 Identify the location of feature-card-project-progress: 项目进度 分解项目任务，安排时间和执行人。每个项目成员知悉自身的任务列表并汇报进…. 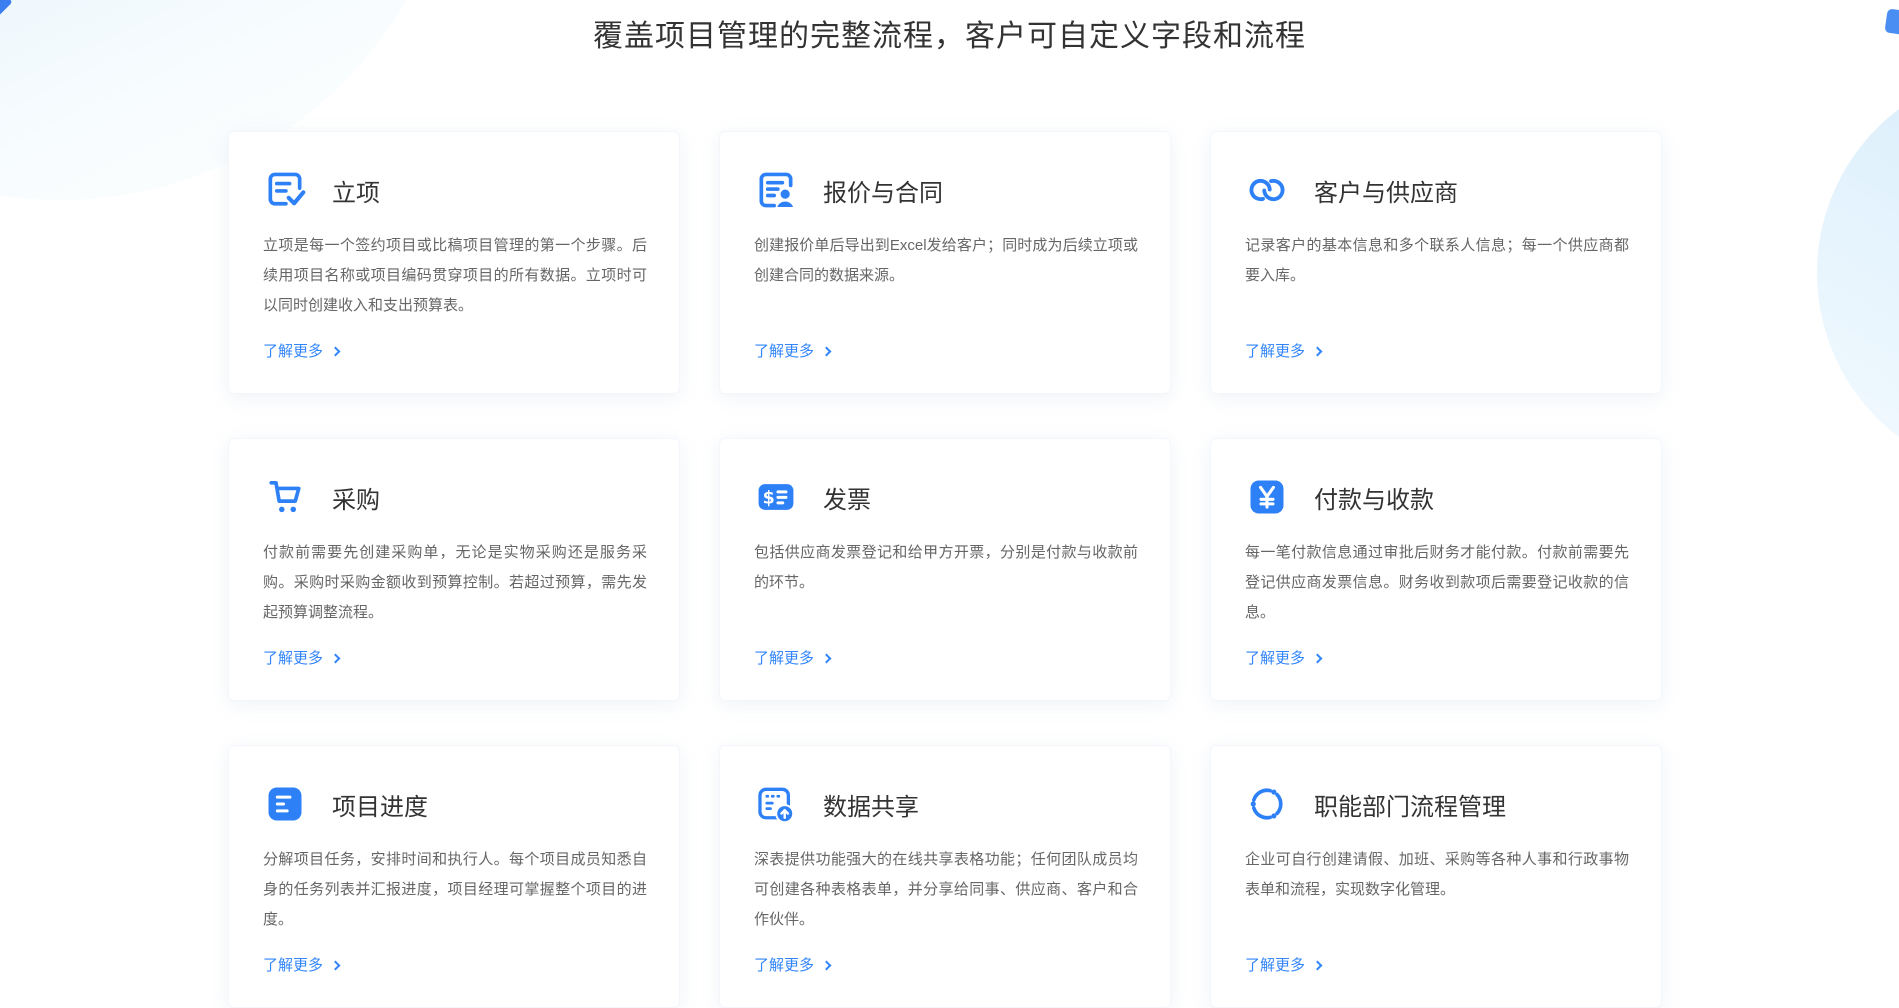
(454, 876).